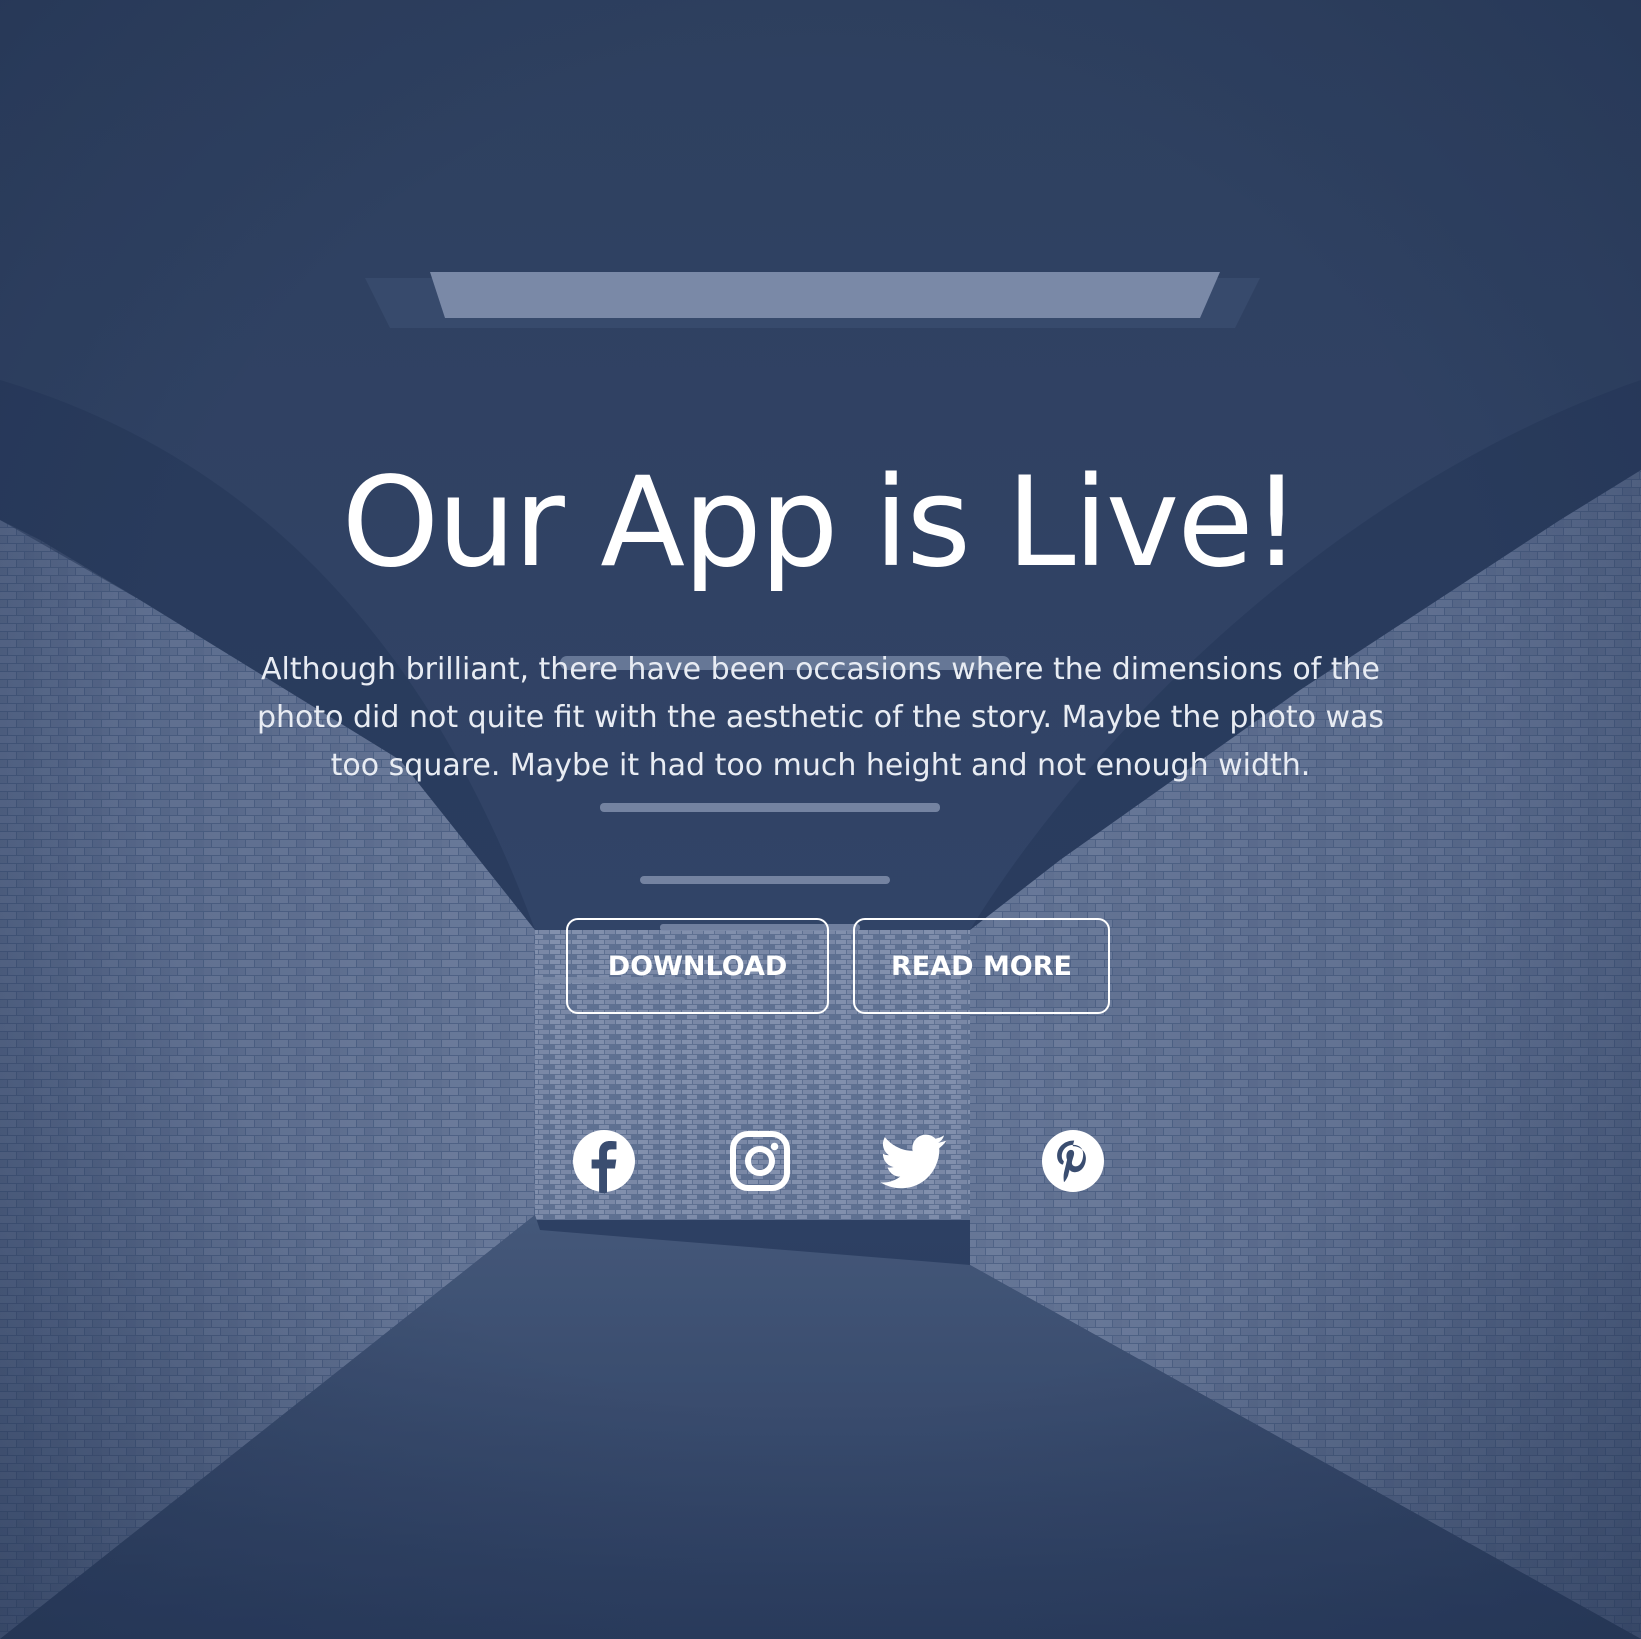 Image resolution: width=1641 pixels, height=1639 pixels. I want to click on read-more-button-label: READ MORE, so click(981, 966).